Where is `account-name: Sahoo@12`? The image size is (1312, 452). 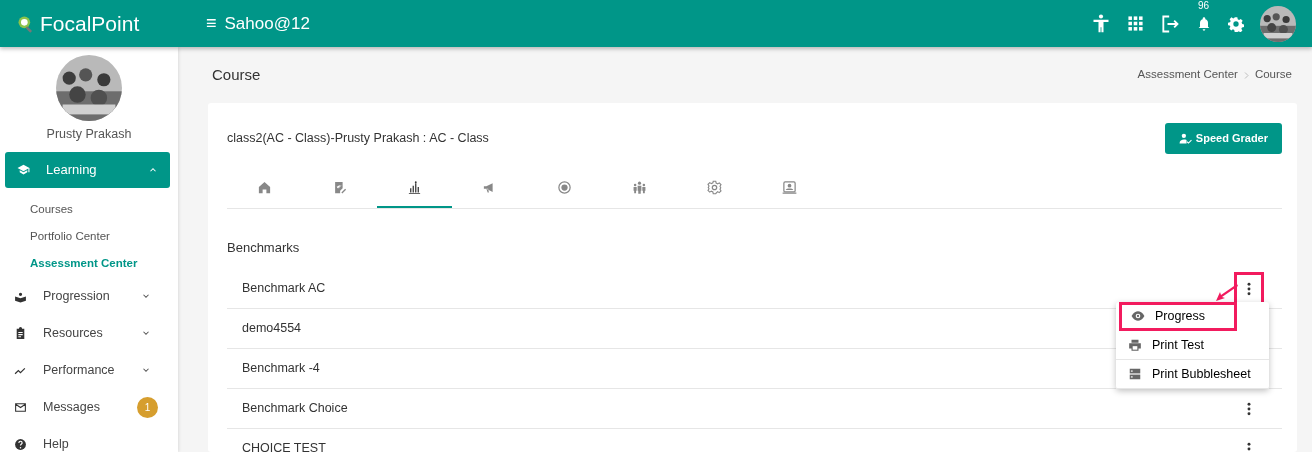 account-name: Sahoo@12 is located at coordinates (267, 23).